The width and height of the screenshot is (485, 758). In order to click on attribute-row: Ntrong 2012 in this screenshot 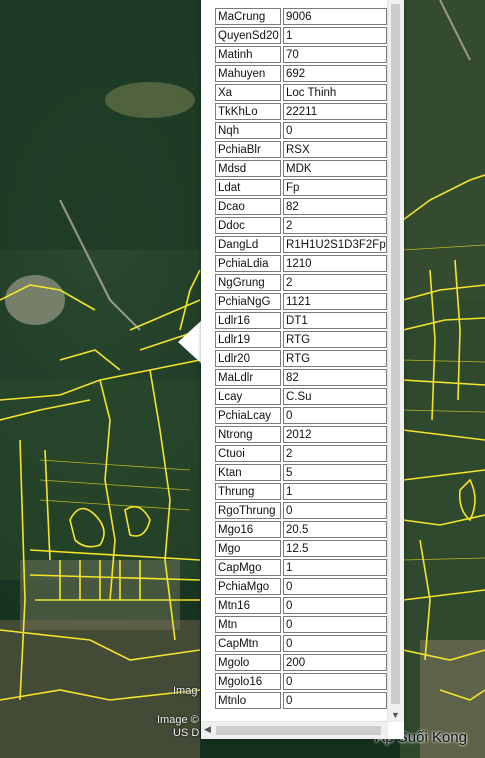, I will do `click(301, 434)`.